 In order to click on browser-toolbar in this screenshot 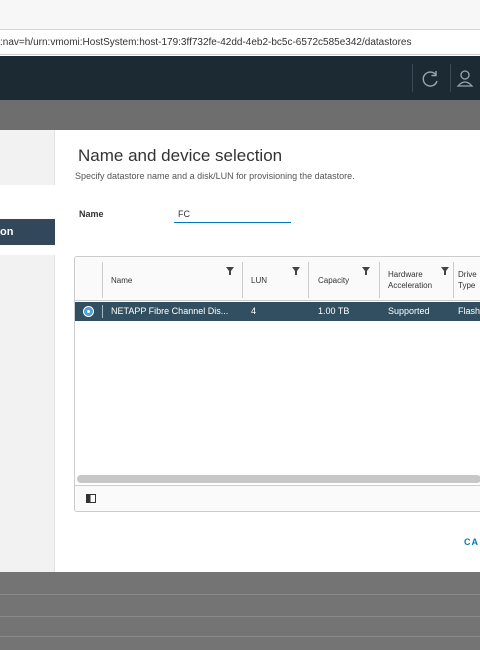, I will do `click(240, 15)`.